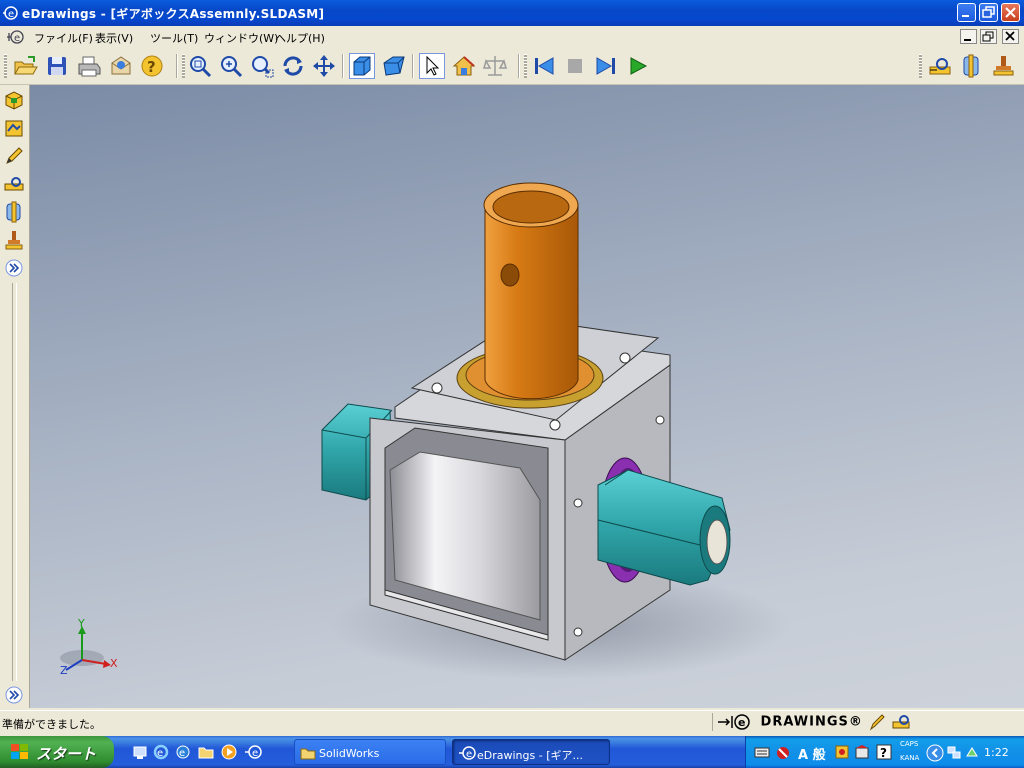 This screenshot has width=1024, height=768. What do you see at coordinates (206, 752) in the screenshot?
I see `quicklaunch-folder-icon` at bounding box center [206, 752].